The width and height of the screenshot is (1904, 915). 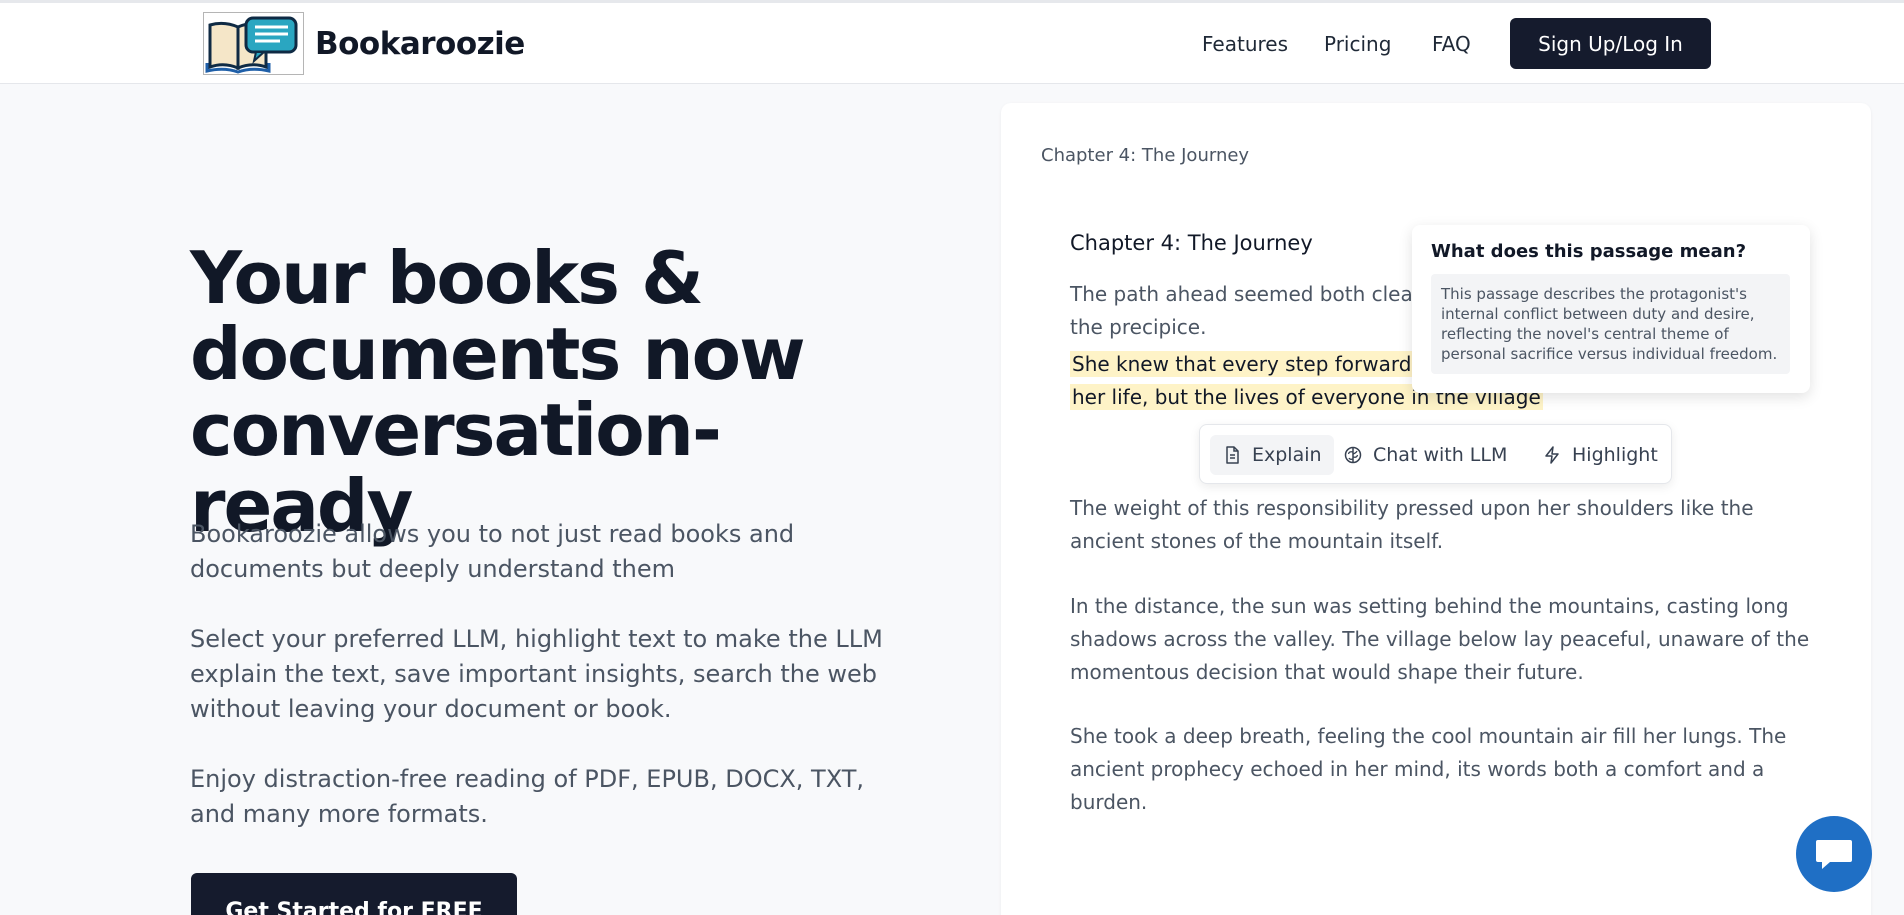 I want to click on brain-icon, so click(x=1353, y=455).